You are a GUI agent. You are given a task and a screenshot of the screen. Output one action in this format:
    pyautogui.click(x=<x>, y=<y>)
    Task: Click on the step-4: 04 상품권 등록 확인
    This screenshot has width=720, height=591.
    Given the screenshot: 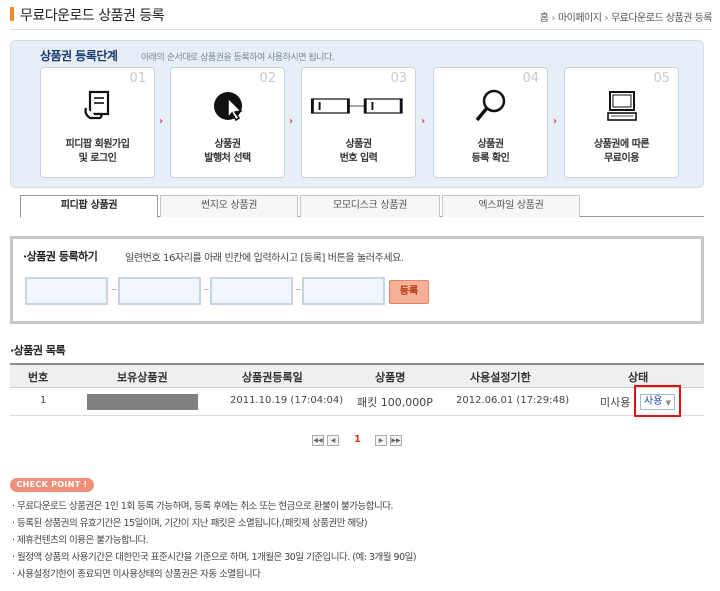 What is the action you would take?
    pyautogui.click(x=490, y=122)
    